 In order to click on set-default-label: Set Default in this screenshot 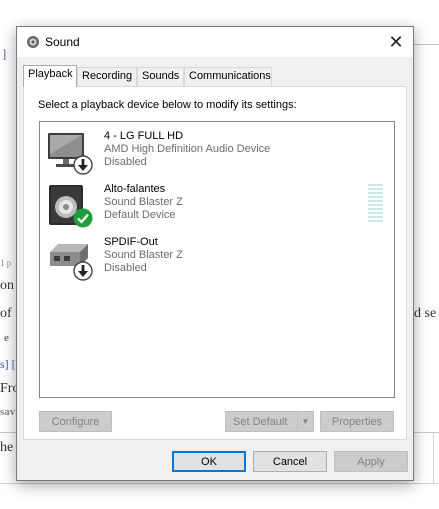, I will do `click(260, 421)`.